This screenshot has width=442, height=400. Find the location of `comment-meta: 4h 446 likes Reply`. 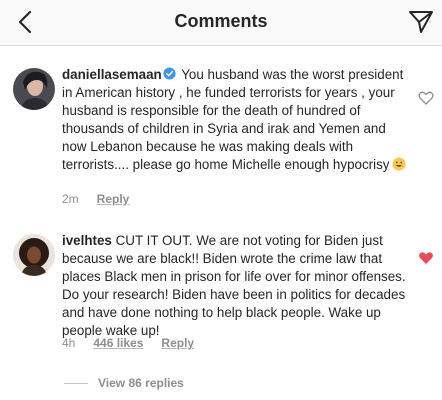

comment-meta: 4h 446 likes Reply is located at coordinates (128, 343).